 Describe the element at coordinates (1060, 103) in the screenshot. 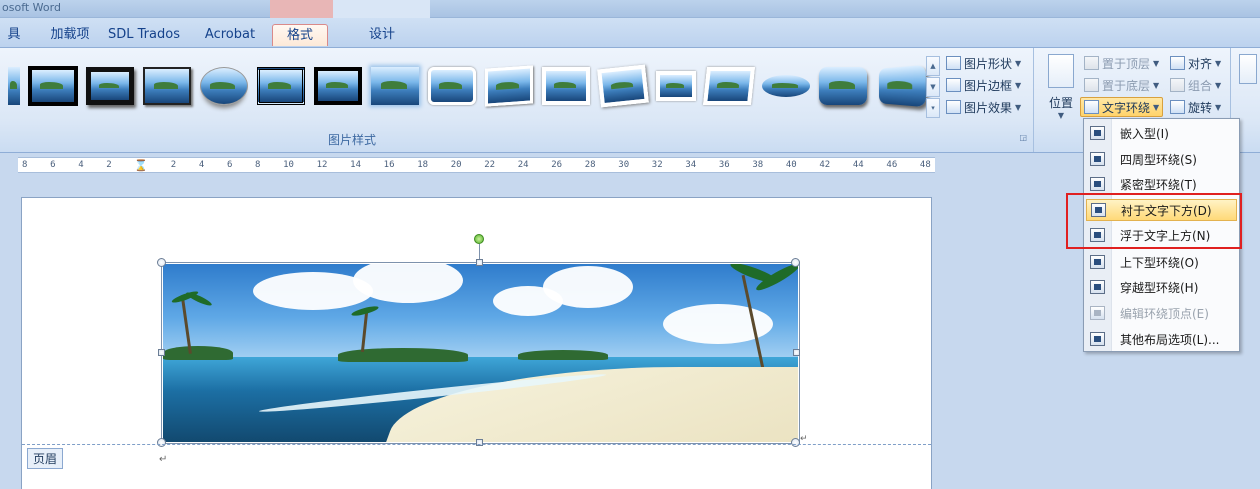

I see `position-label: 位置` at that location.